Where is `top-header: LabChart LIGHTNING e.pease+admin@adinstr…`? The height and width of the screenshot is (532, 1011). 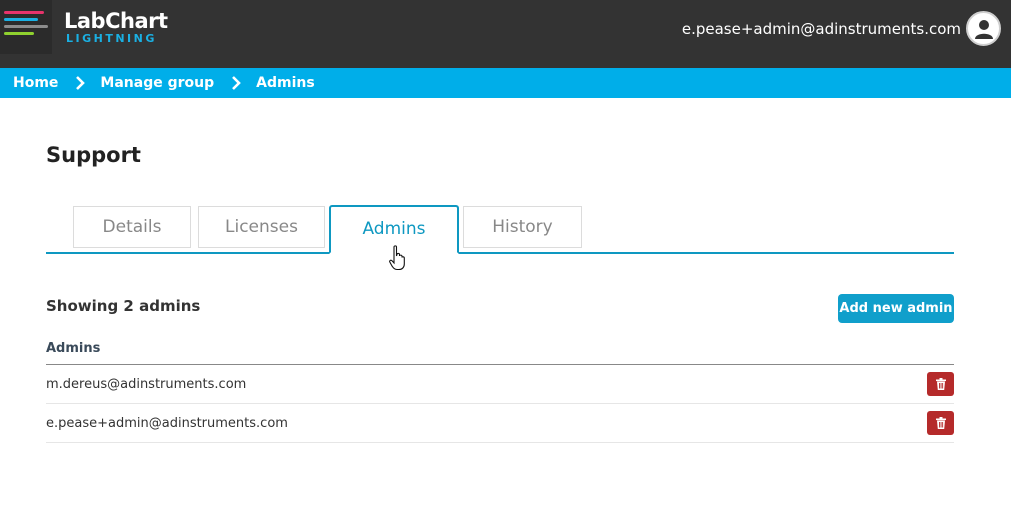
top-header: LabChart LIGHTNING e.pease+admin@adinstr… is located at coordinates (505, 34).